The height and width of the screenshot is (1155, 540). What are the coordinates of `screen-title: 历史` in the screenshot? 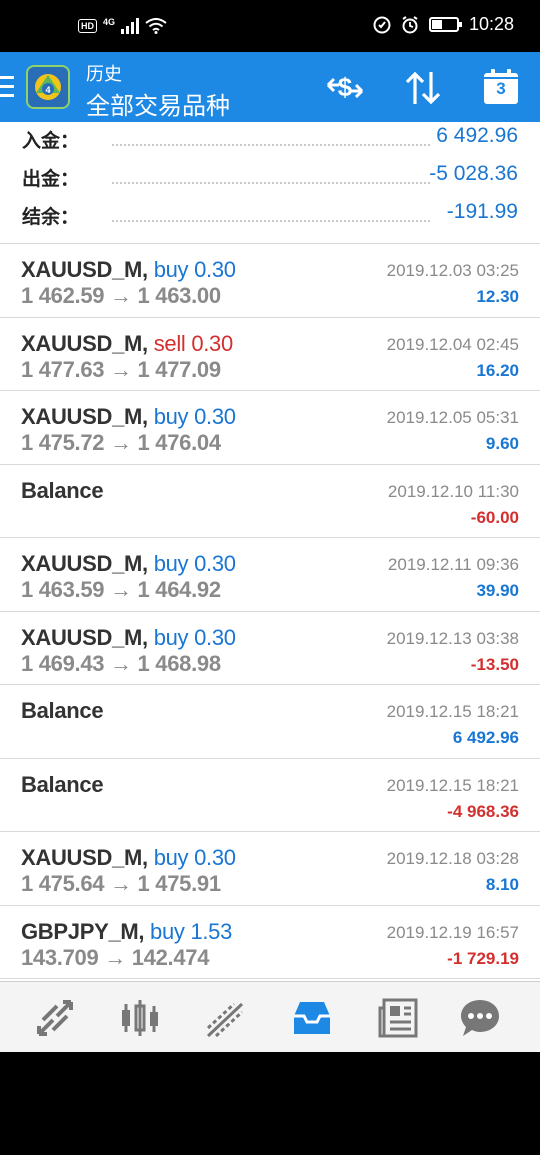 It's located at (104, 74).